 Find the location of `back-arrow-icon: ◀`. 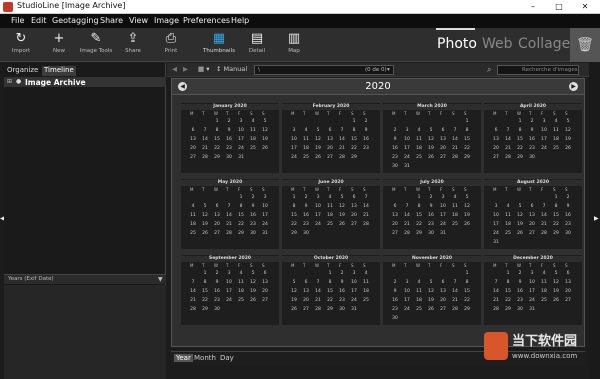

back-arrow-icon: ◀ is located at coordinates (174, 69).